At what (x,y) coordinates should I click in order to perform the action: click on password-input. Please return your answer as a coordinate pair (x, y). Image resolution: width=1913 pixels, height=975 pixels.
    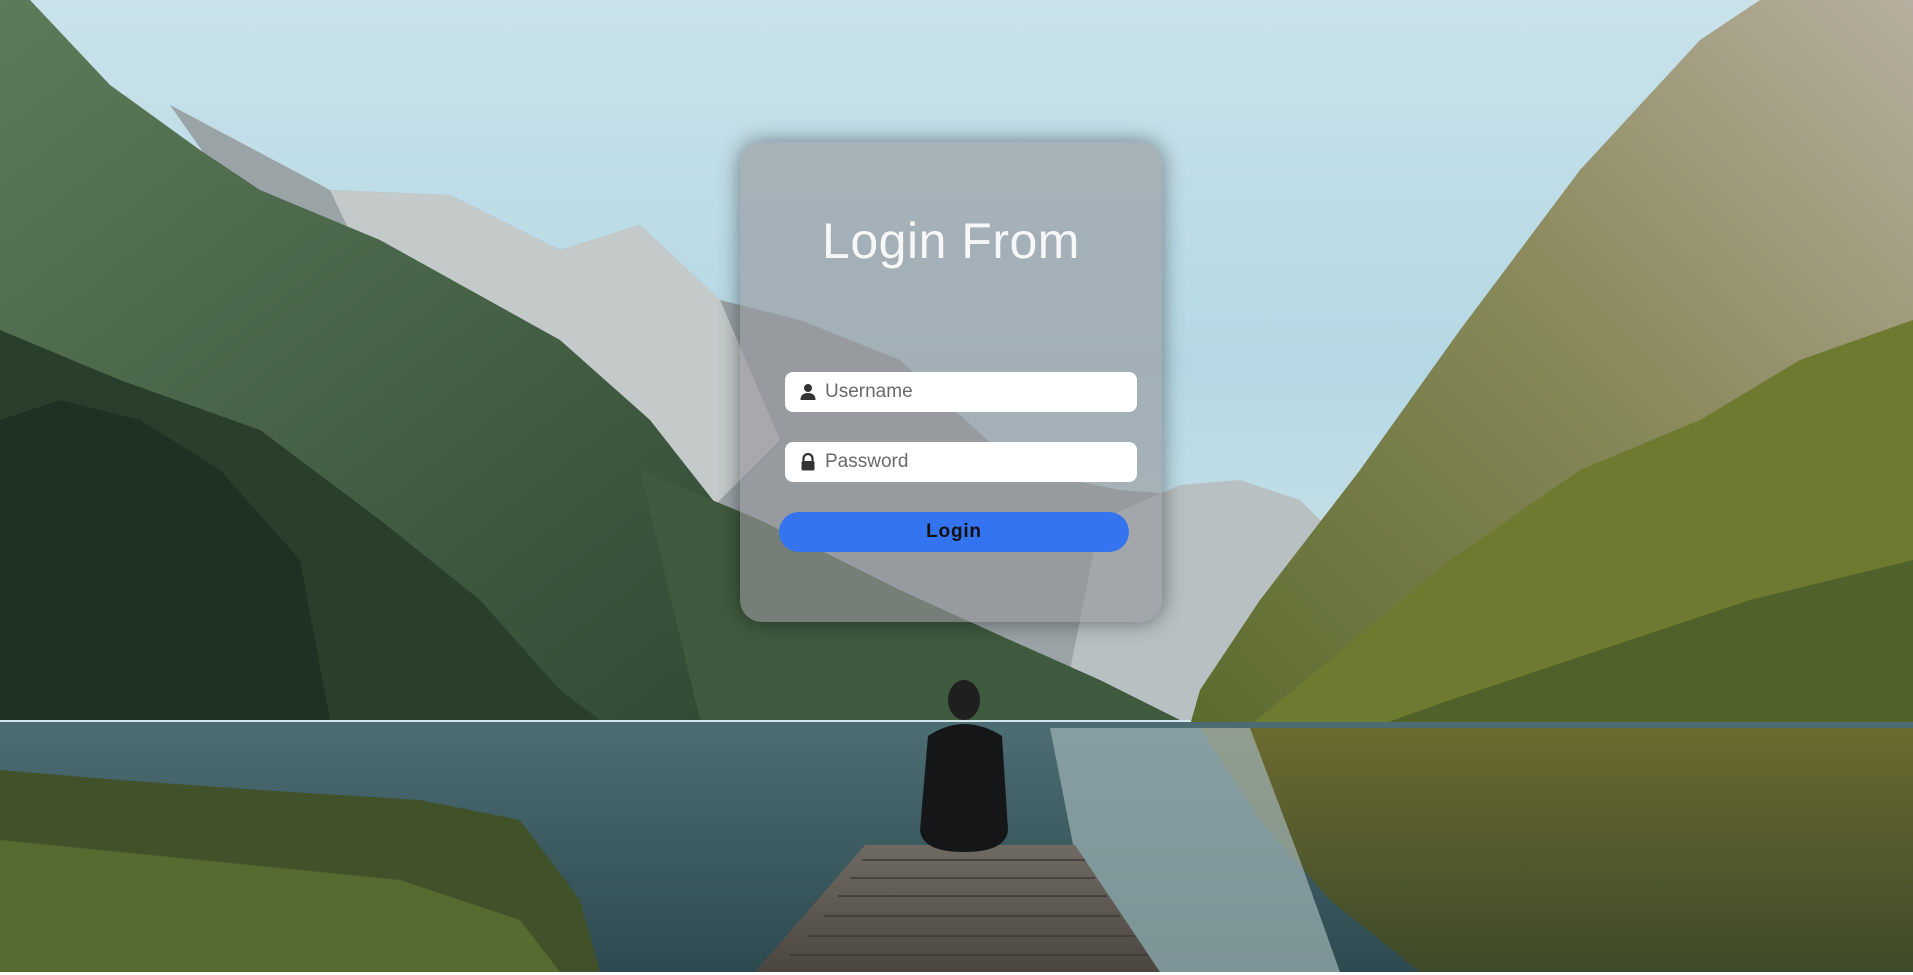
    Looking at the image, I should click on (975, 462).